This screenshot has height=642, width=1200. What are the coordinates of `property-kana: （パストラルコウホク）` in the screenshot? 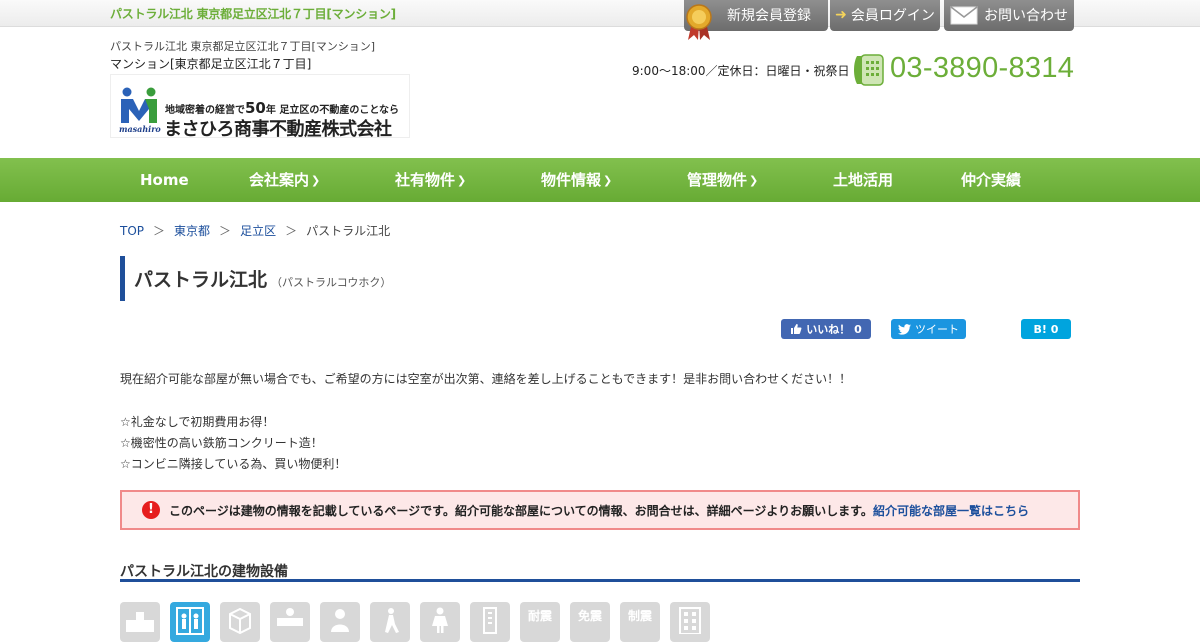 It's located at (331, 282).